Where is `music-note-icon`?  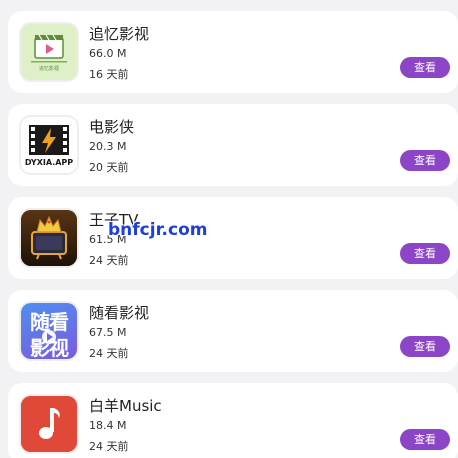
music-note-icon is located at coordinates (49, 424).